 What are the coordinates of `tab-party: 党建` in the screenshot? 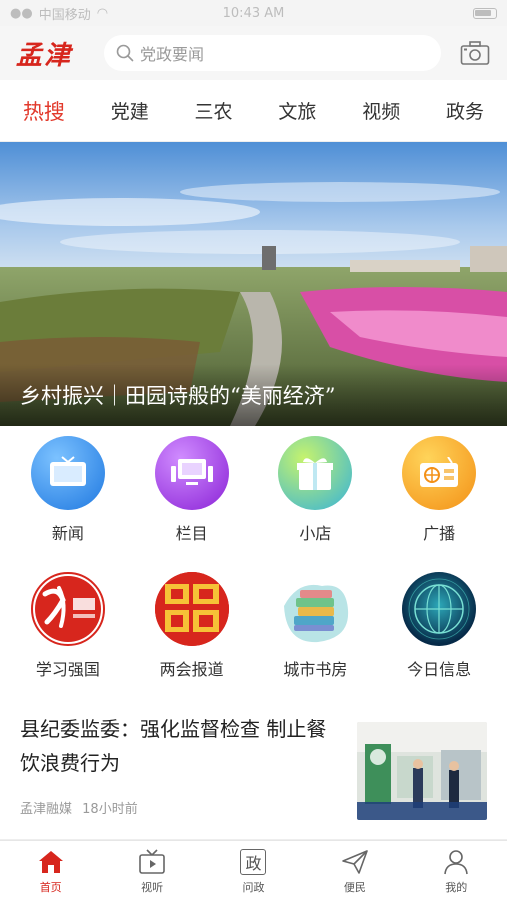 It's located at (130, 110).